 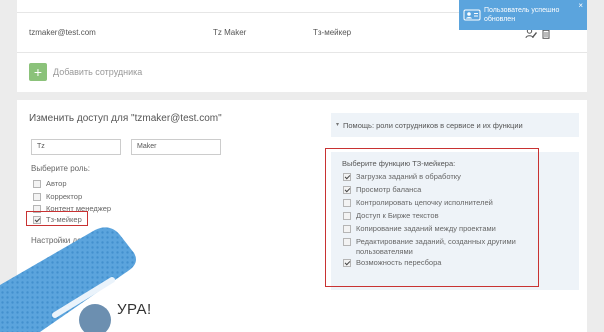 I want to click on functions-title: Выберите функцию ТЗ-мейкера:, so click(x=399, y=163).